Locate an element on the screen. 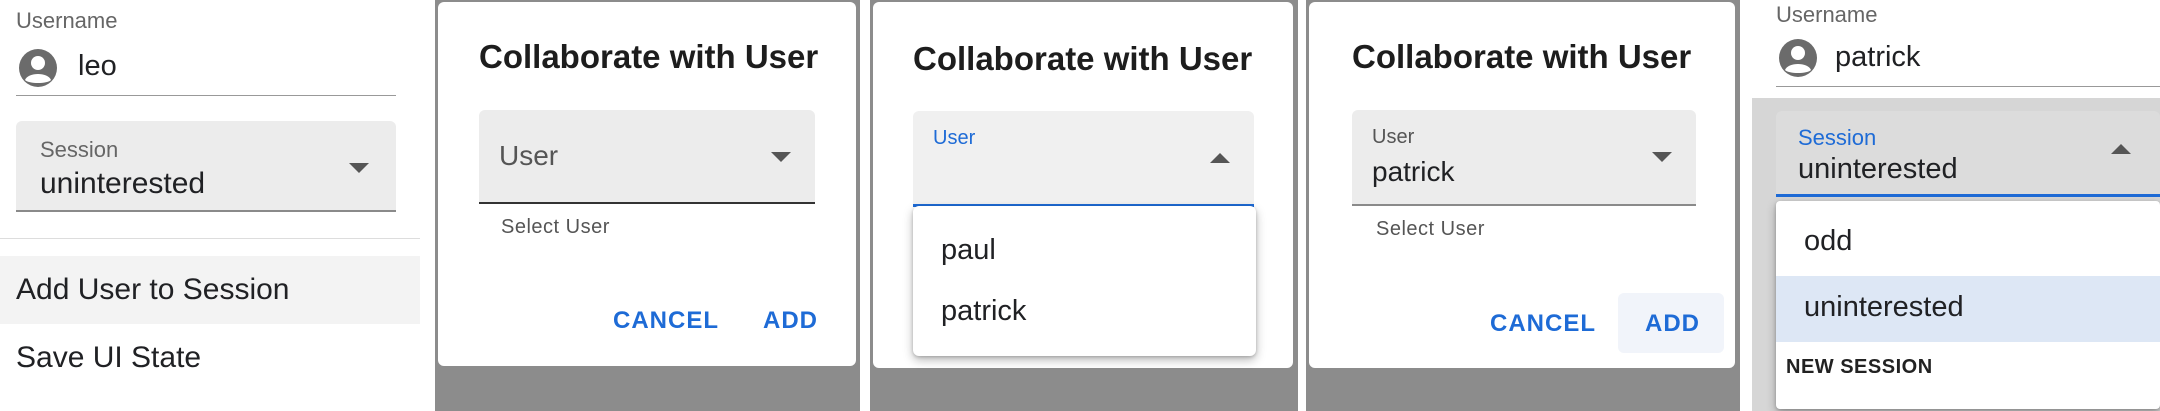  option-uninterested: uninterested is located at coordinates (1884, 307).